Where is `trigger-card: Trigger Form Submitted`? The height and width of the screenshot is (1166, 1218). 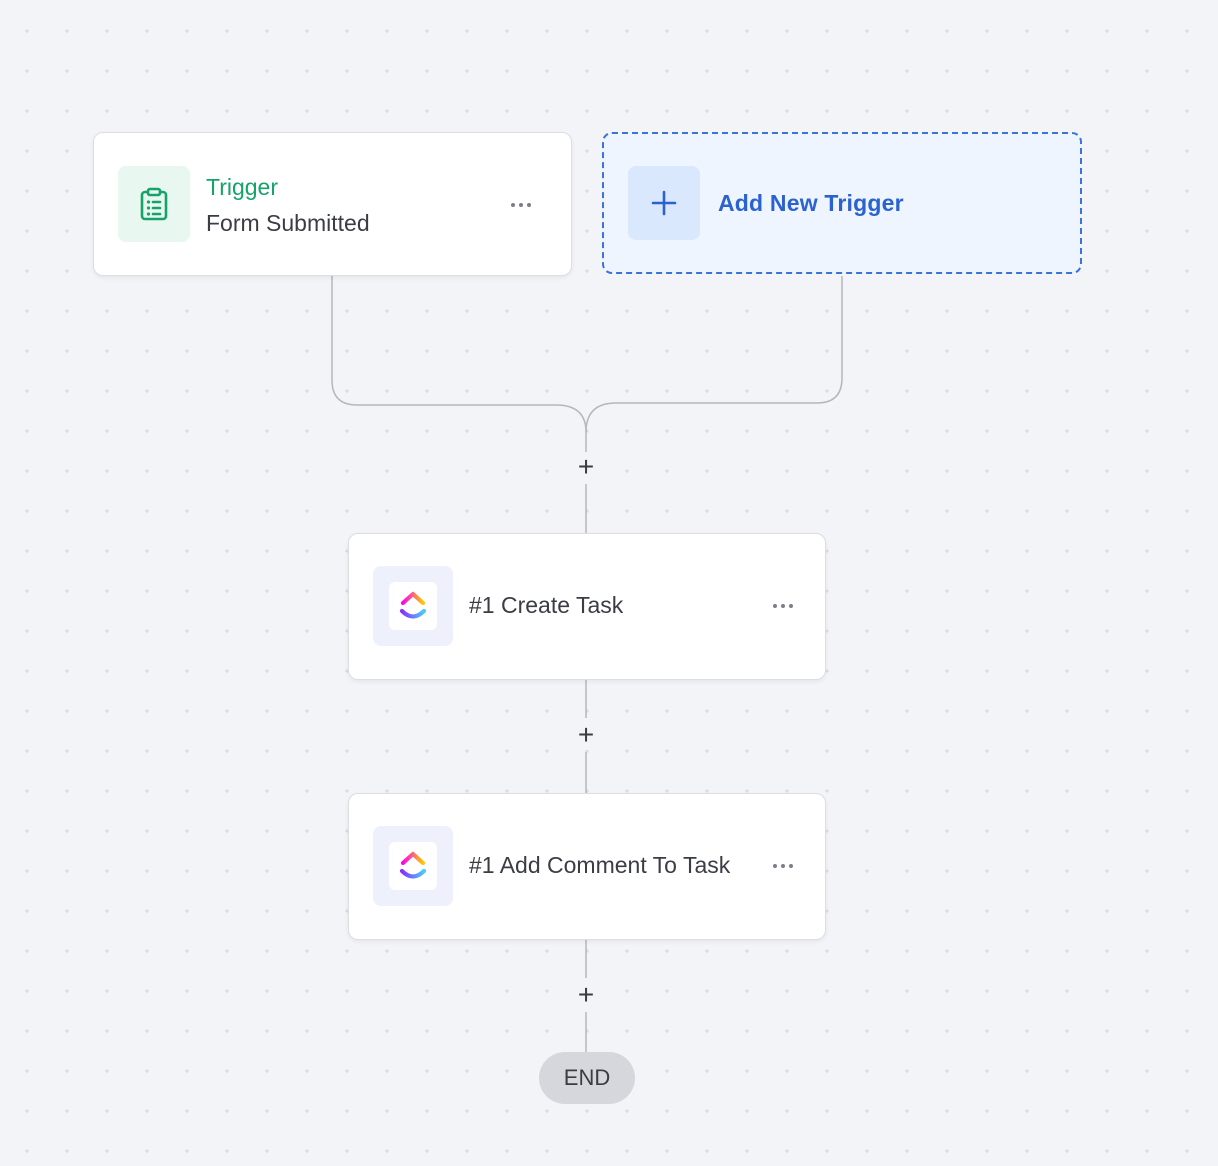 trigger-card: Trigger Form Submitted is located at coordinates (332, 204).